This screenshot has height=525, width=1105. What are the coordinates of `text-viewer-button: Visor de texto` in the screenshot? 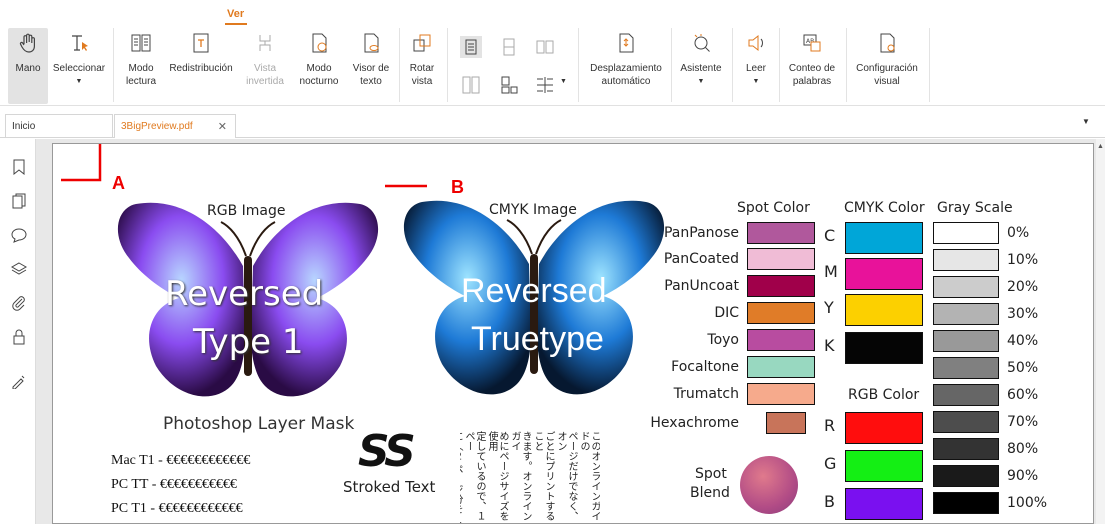 It's located at (371, 66).